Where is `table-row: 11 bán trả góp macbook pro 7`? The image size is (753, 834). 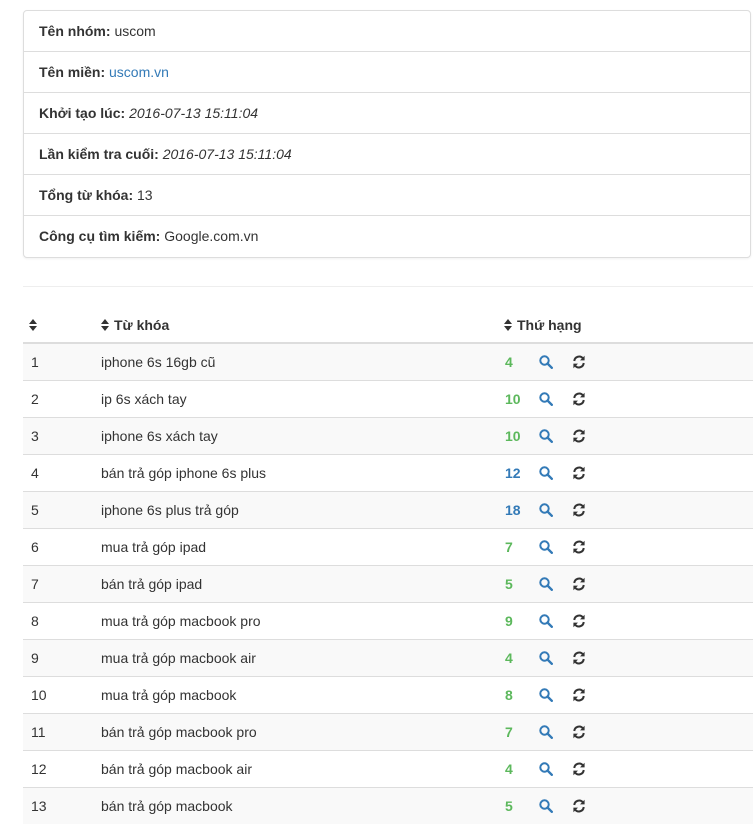 table-row: 11 bán trả góp macbook pro 7 is located at coordinates (388, 731).